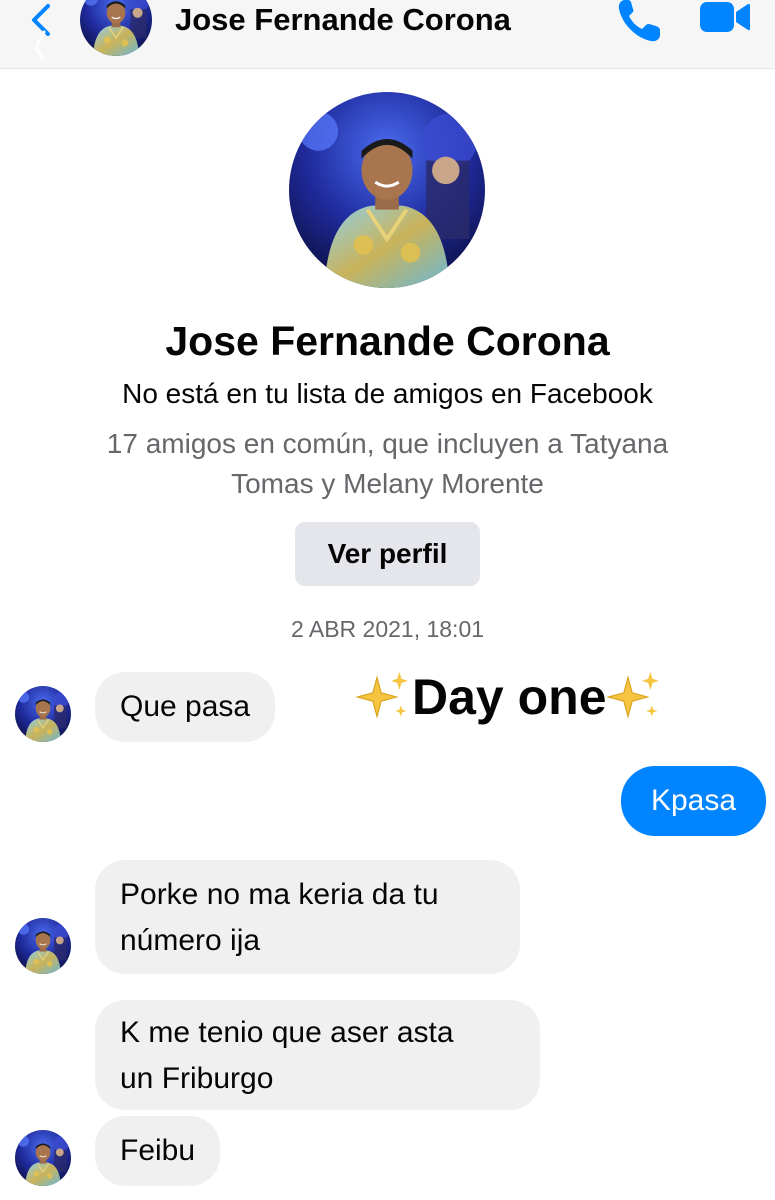 This screenshot has width=775, height=1200. I want to click on profile-picture, so click(387, 190).